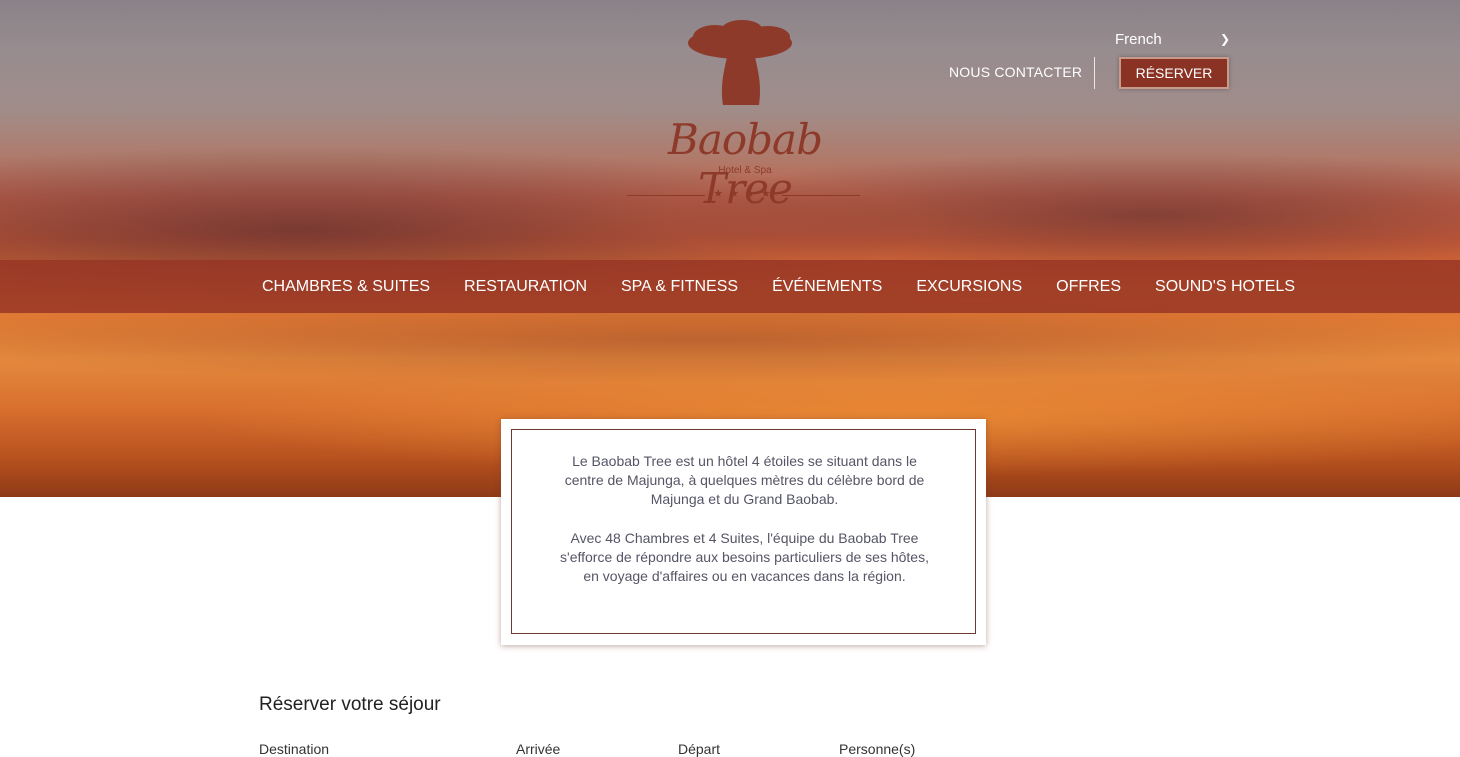 This screenshot has height=757, width=1460. I want to click on booking-title: Réserver votre séjour, so click(350, 704).